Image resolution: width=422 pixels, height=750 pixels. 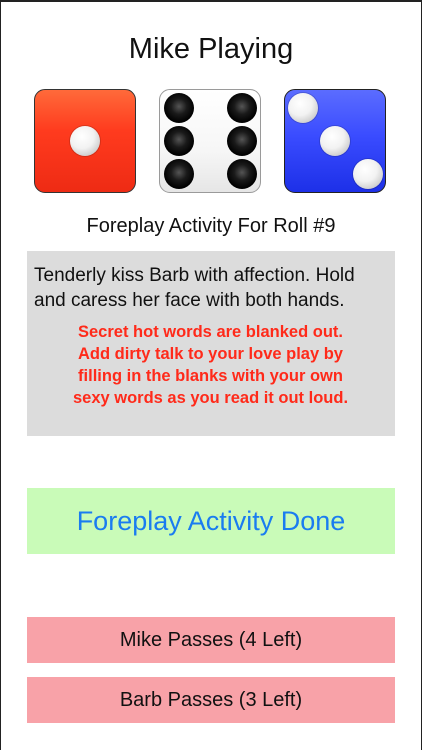 I want to click on mike-passes-button: Mike Passes (4 Left), so click(x=211, y=640).